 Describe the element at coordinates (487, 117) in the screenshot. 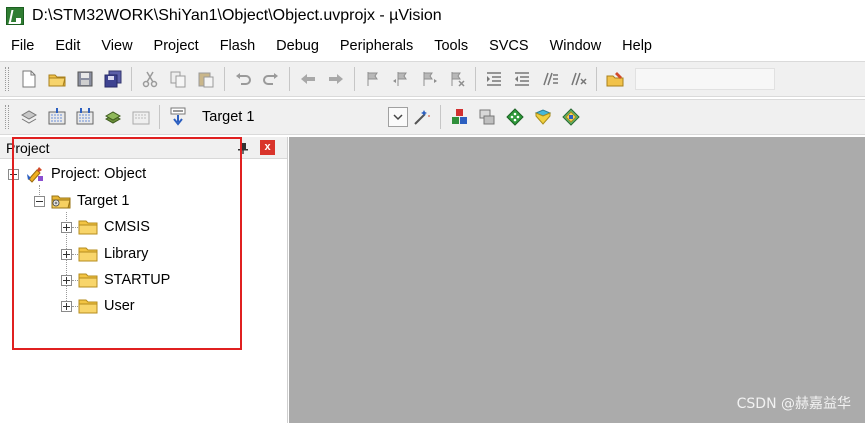

I see `select-packs-icon` at that location.